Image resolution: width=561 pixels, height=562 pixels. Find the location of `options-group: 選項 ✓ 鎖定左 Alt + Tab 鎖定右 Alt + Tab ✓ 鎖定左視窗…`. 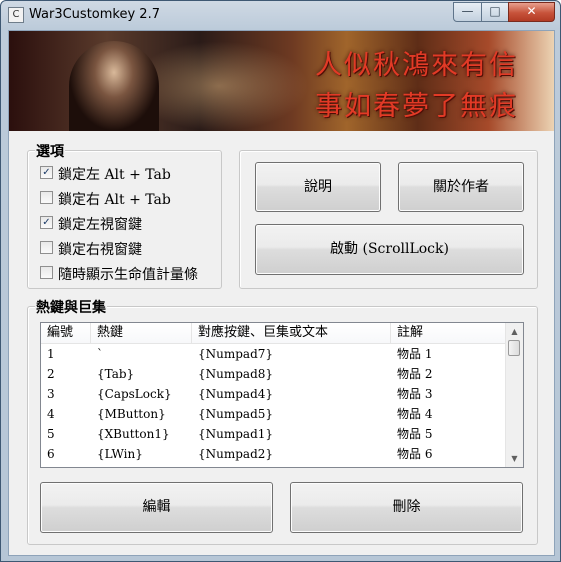

options-group: 選項 ✓ 鎖定左 Alt + Tab 鎖定右 Alt + Tab ✓ 鎖定左視窗… is located at coordinates (124, 215).